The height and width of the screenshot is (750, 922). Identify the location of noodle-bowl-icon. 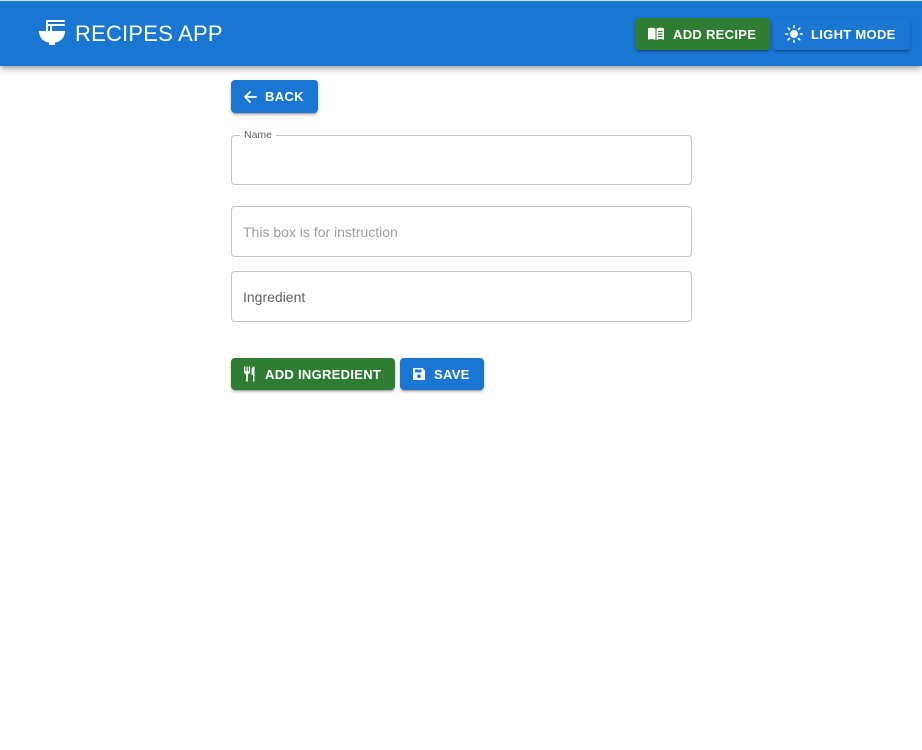
(52, 34).